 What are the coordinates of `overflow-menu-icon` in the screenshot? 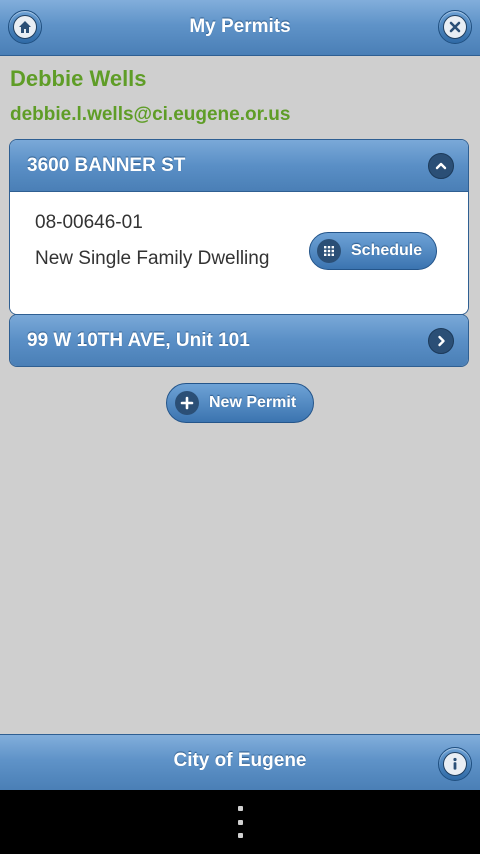 It's located at (240, 822).